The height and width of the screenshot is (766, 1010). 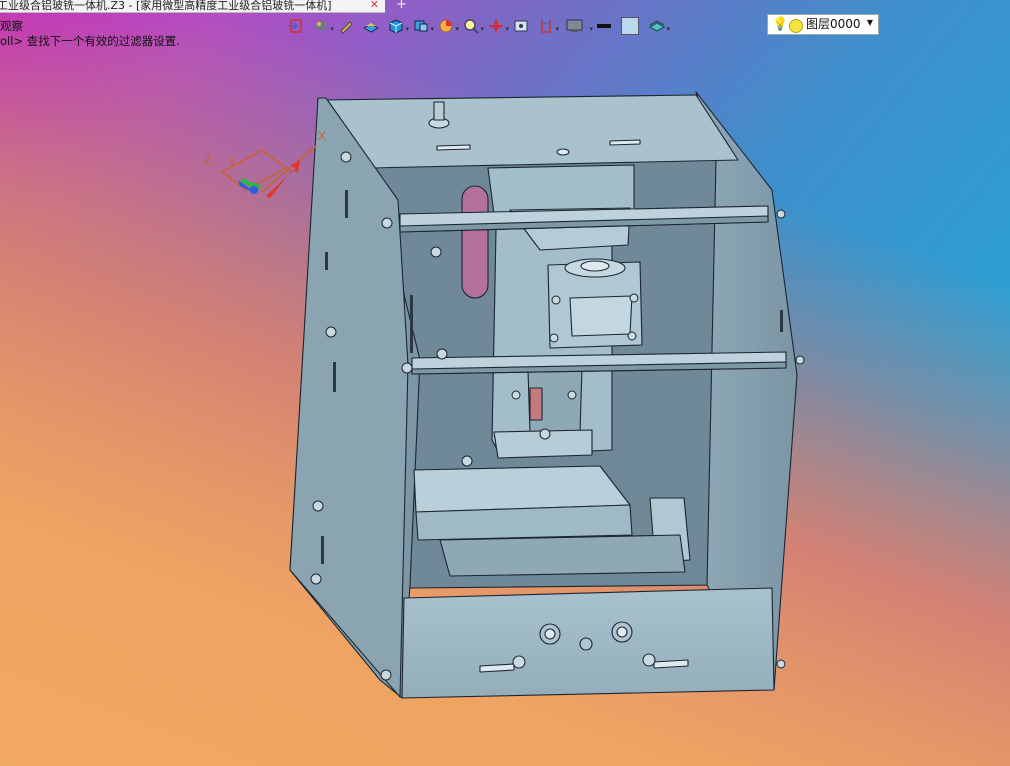 What do you see at coordinates (475, 242) in the screenshot?
I see `left-slot` at bounding box center [475, 242].